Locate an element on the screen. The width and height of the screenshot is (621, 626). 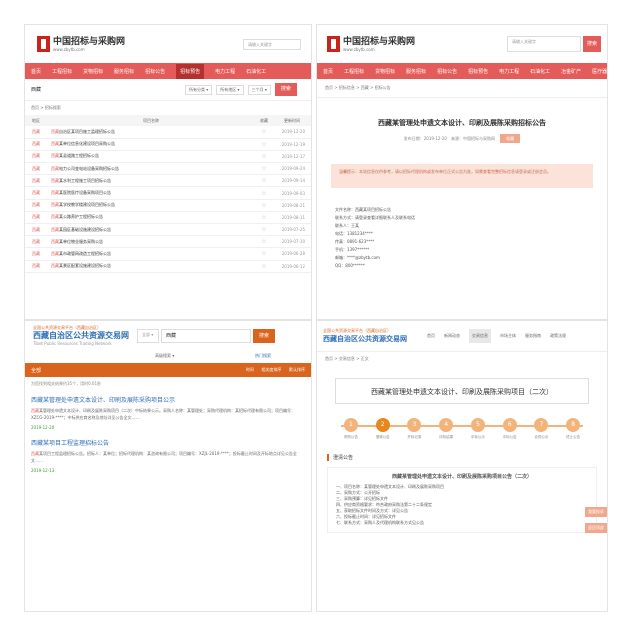
process-step: 7 合同公示 is located at coordinates (542, 429).